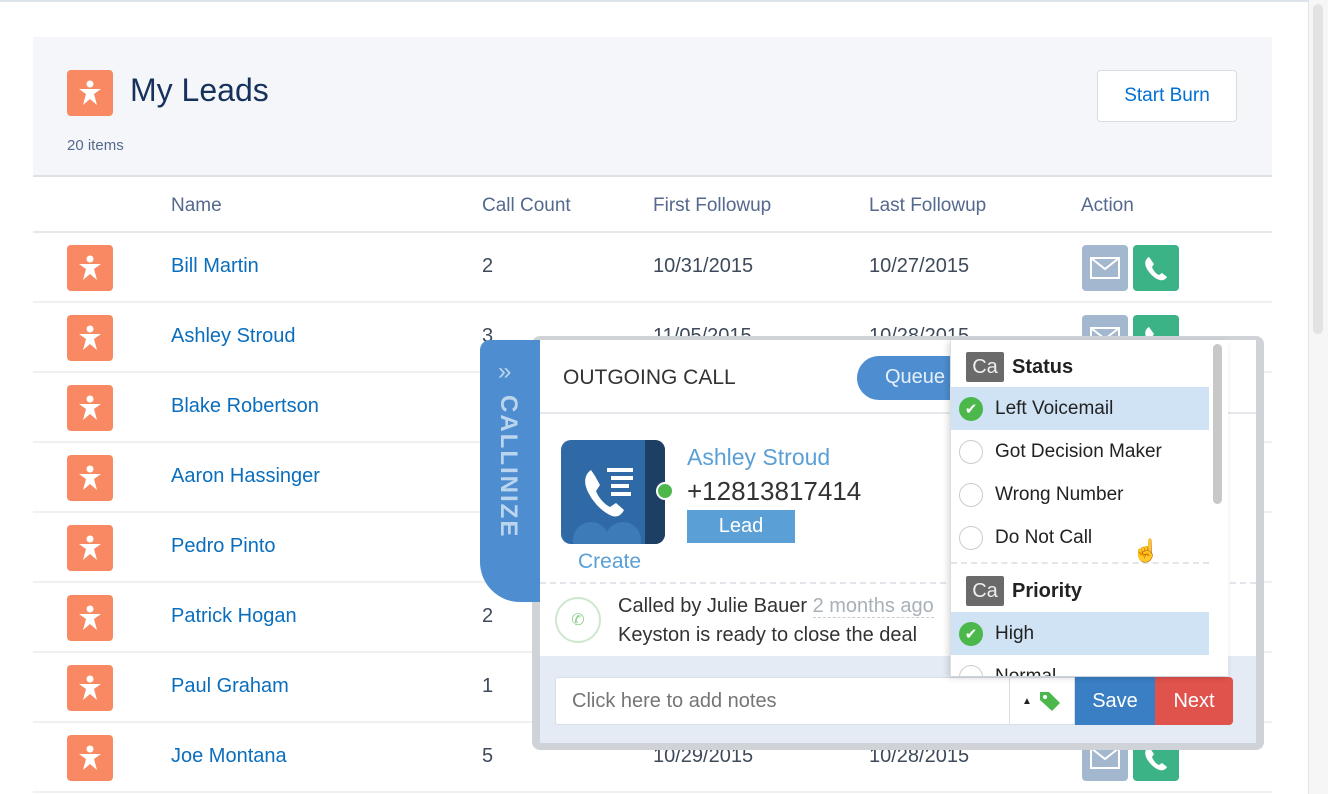 The image size is (1328, 794). I want to click on contact-name-link: Ashley Stroud, so click(758, 457).